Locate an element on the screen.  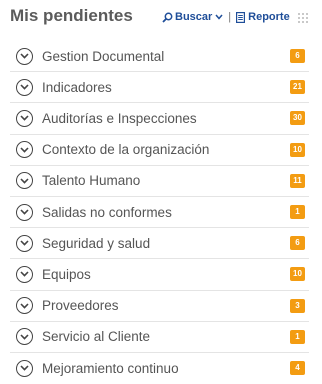
item-label: Servicio al Cliente is located at coordinates (96, 337).